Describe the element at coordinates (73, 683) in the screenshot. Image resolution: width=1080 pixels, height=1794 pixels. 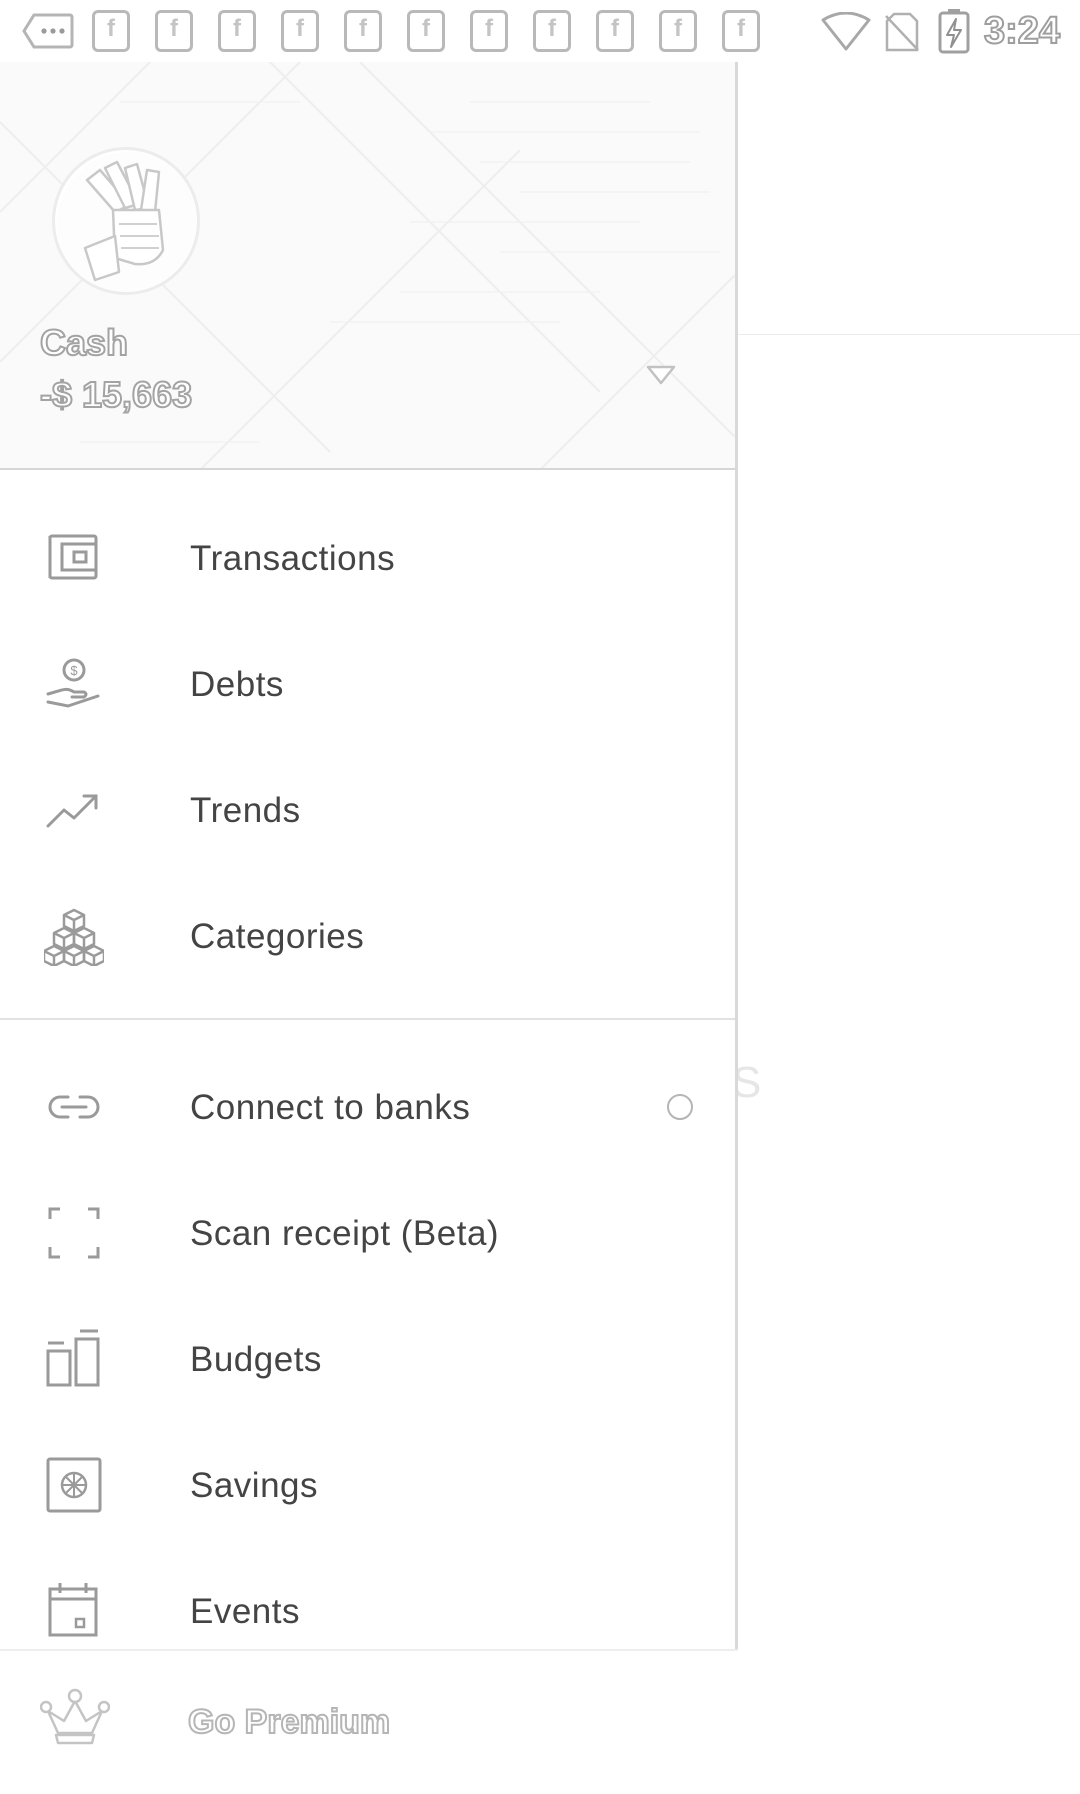
I see `hand-coin-icon: $` at that location.